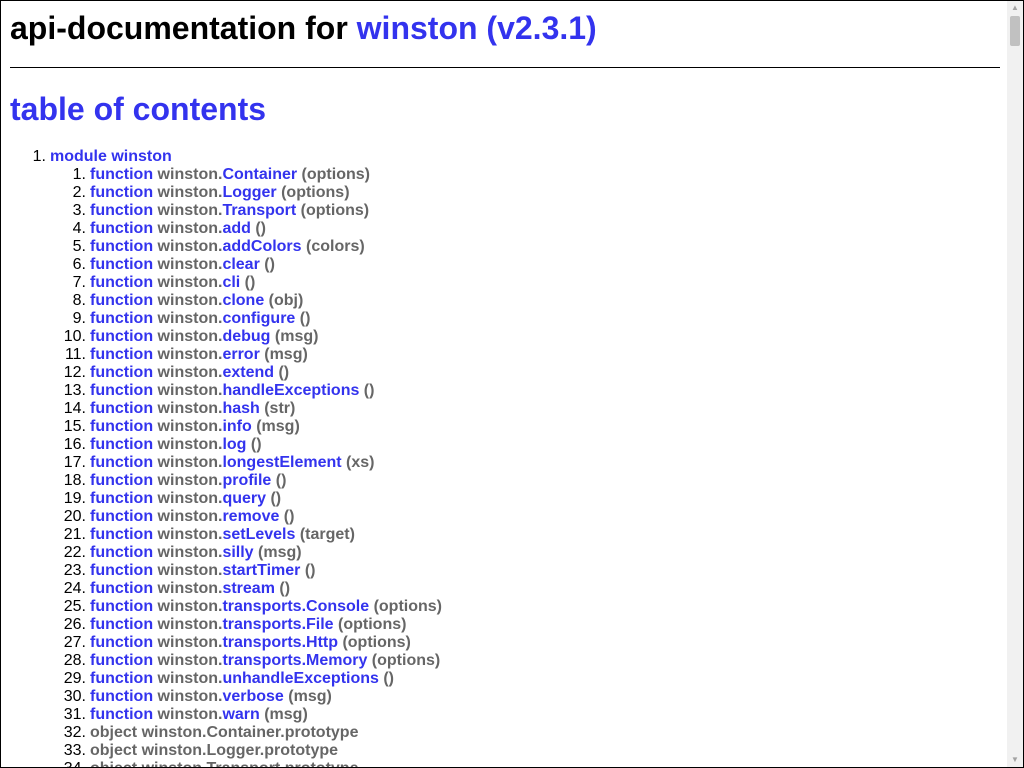 This screenshot has width=1024, height=768. Describe the element at coordinates (505, 751) in the screenshot. I see `list-item: 33. object winston.Logger.prototype` at that location.